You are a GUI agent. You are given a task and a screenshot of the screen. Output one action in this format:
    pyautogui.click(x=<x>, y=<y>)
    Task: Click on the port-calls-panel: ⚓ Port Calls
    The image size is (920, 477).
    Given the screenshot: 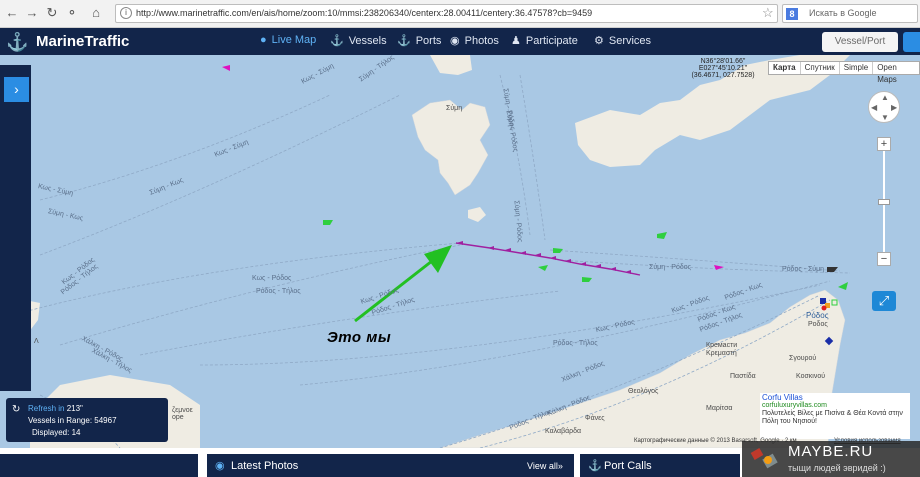 What is the action you would take?
    pyautogui.click(x=660, y=465)
    